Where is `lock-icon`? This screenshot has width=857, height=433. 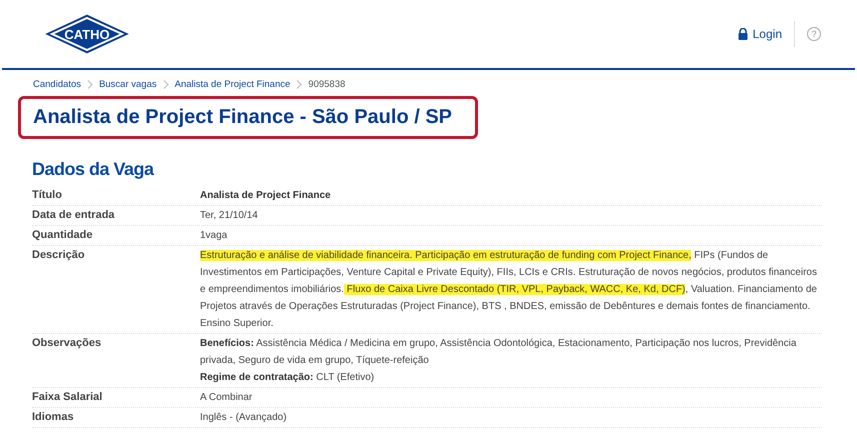
lock-icon is located at coordinates (743, 34).